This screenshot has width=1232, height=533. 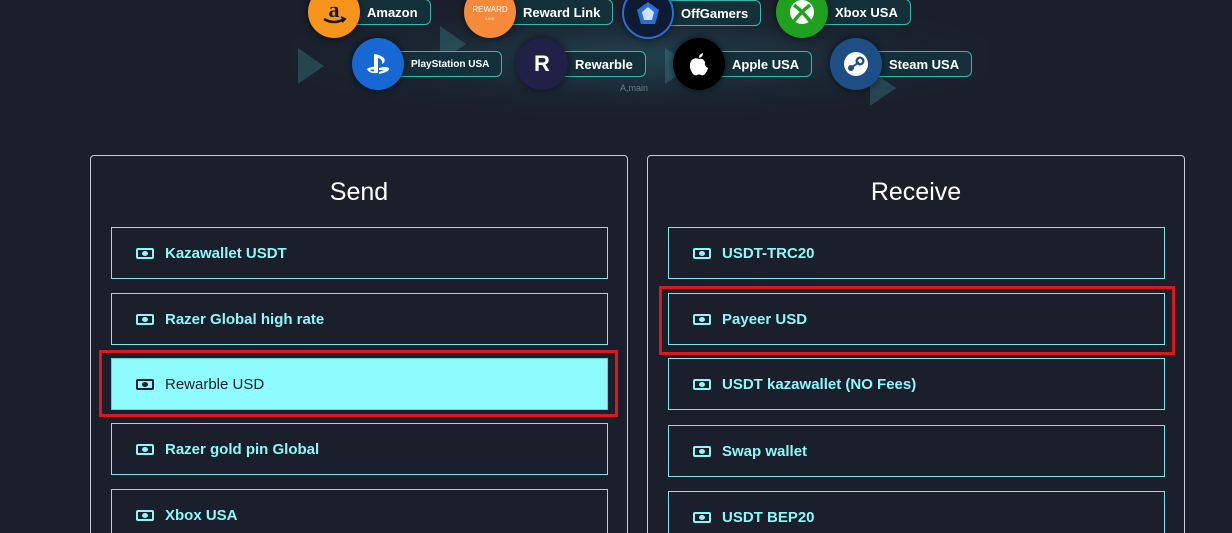 I want to click on reward-link-icon: REWARD LINK, so click(x=490, y=19).